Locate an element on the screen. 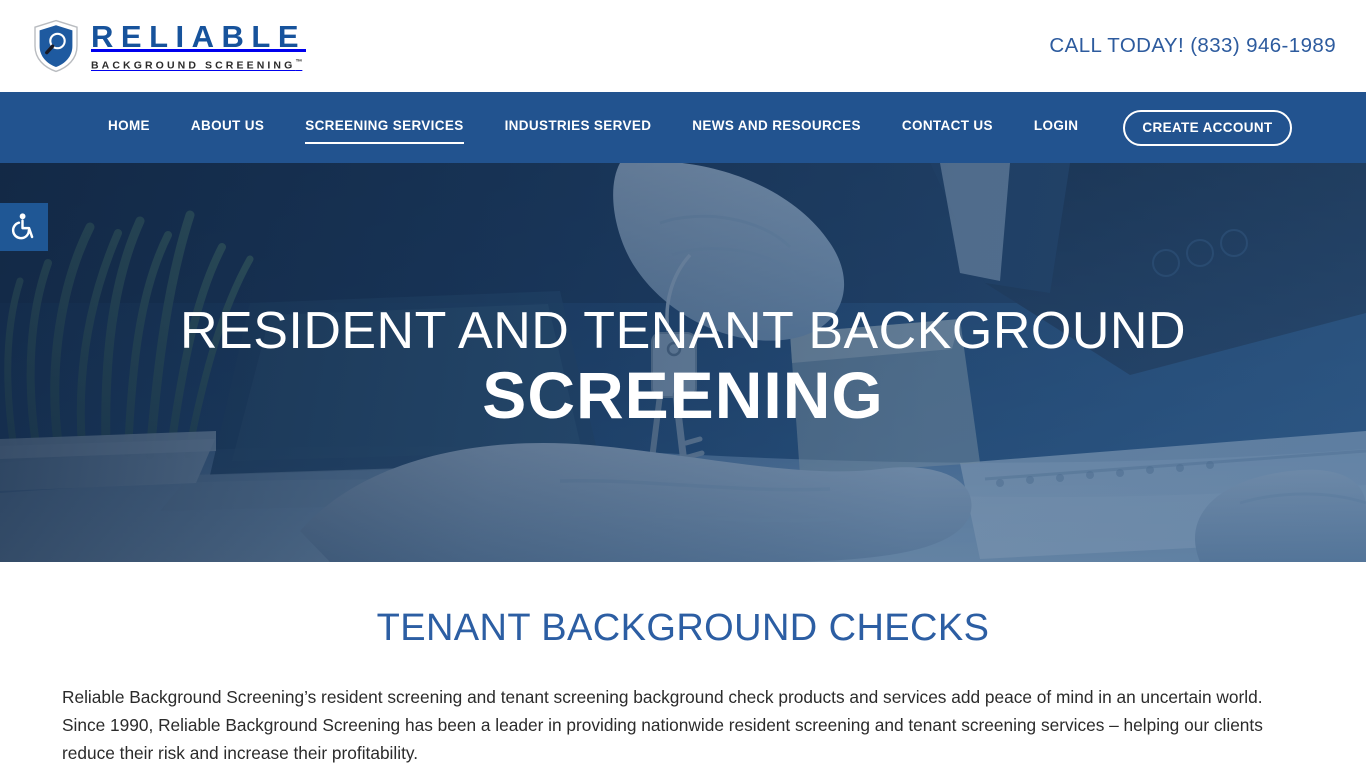 The height and width of the screenshot is (768, 1366). shield-magnifier-icon is located at coordinates (56, 46).